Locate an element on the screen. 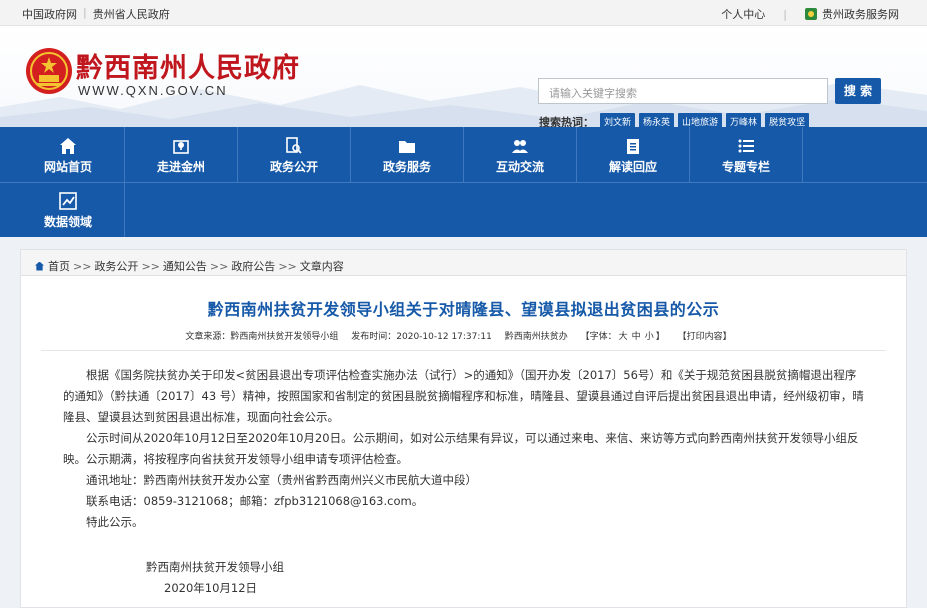 This screenshot has height=608, width=927. nav-item-gov-affairs: 政务公开 is located at coordinates (294, 154).